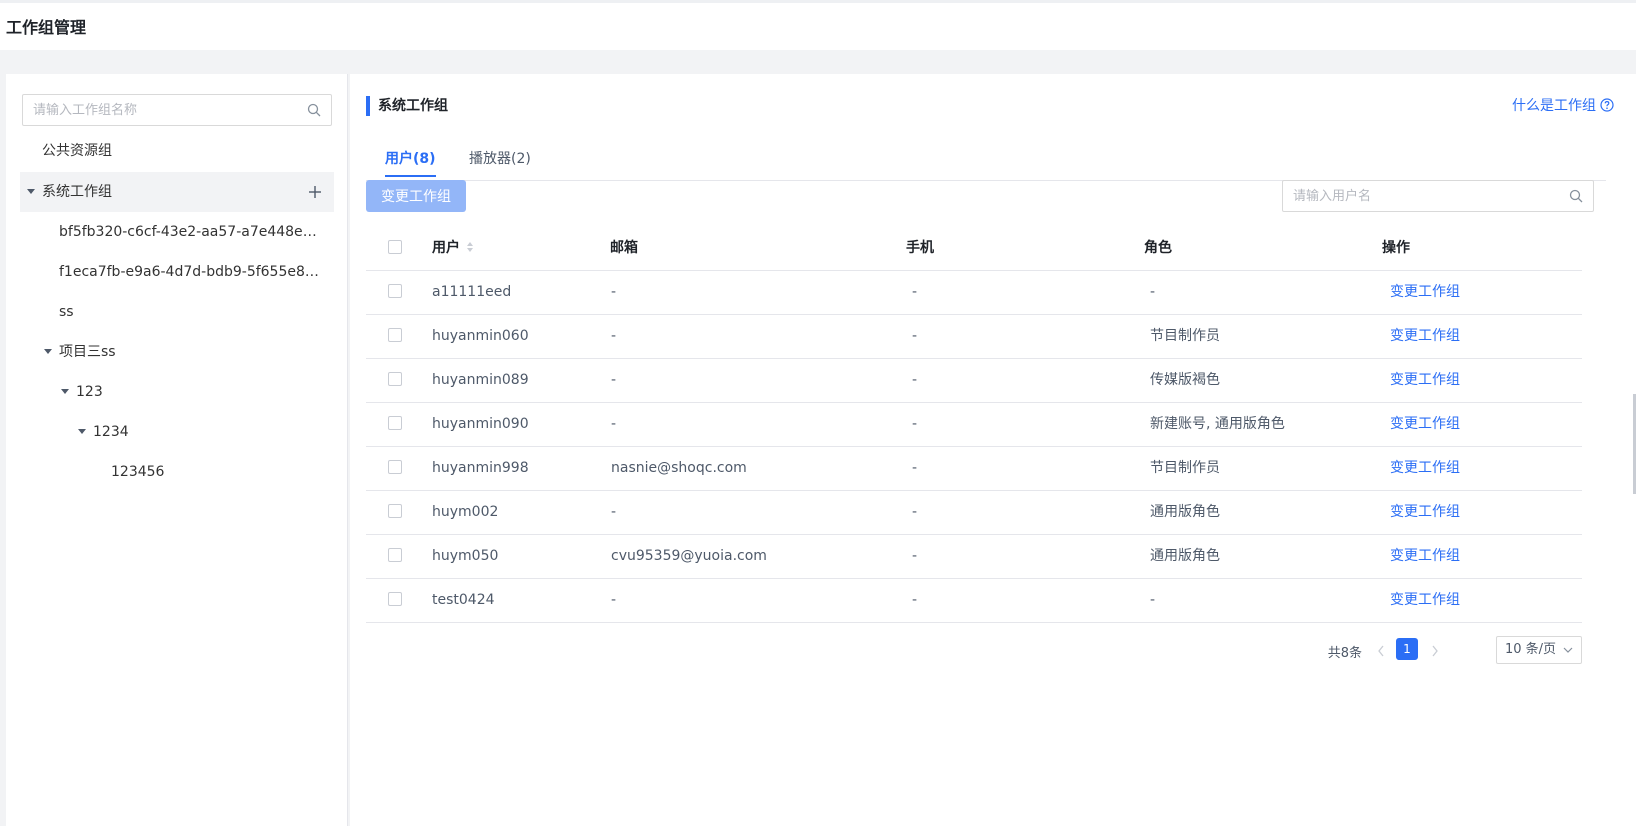 The height and width of the screenshot is (826, 1636). What do you see at coordinates (1531, 649) in the screenshot?
I see `page-size-label: 10 条/页` at bounding box center [1531, 649].